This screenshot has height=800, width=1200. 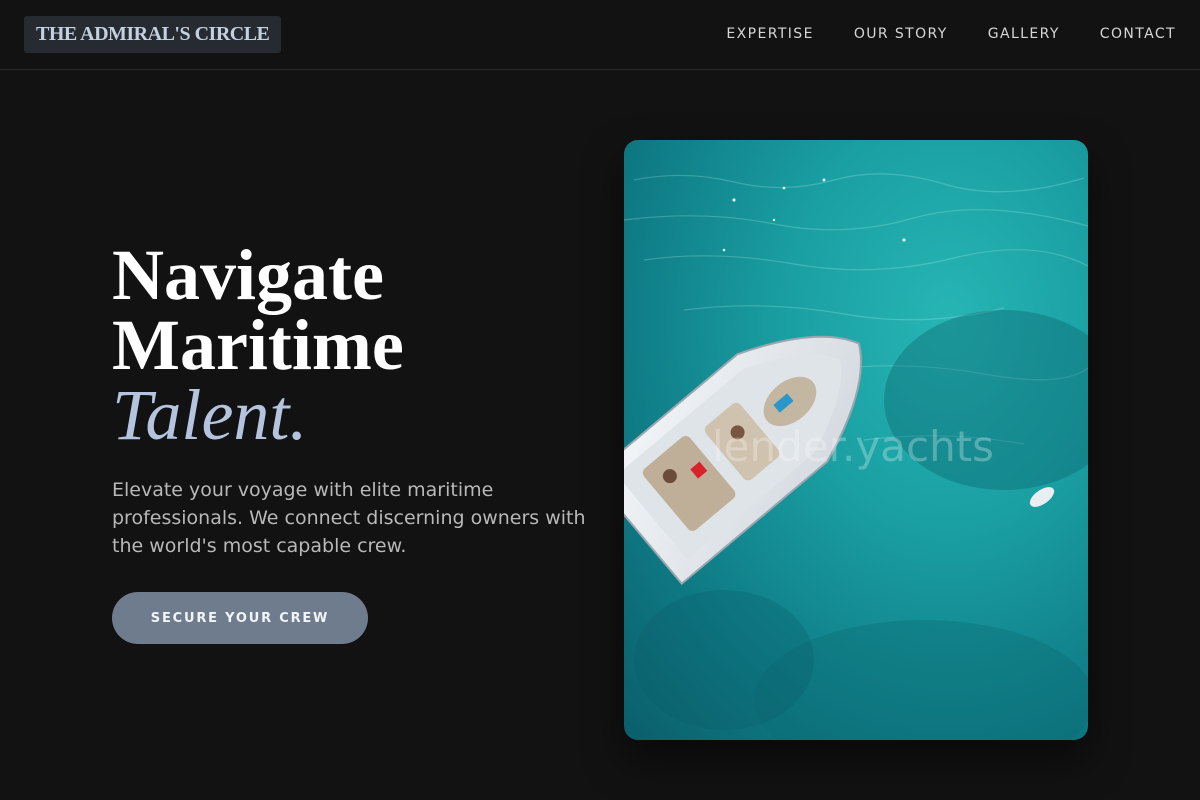 I want to click on brand-logo: THE ADMIRAL'S CIRCLE, so click(x=153, y=34).